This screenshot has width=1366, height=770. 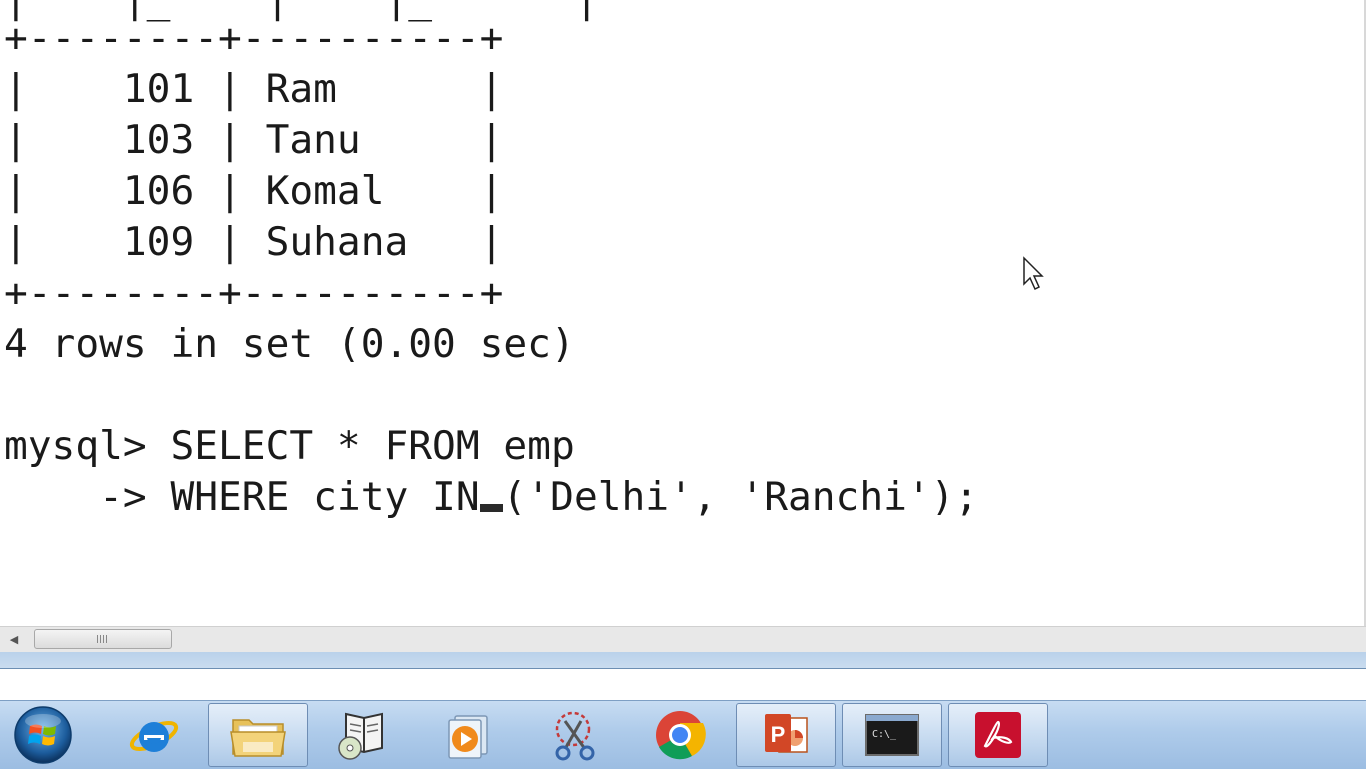 I want to click on scissors-icon, so click(x=575, y=736).